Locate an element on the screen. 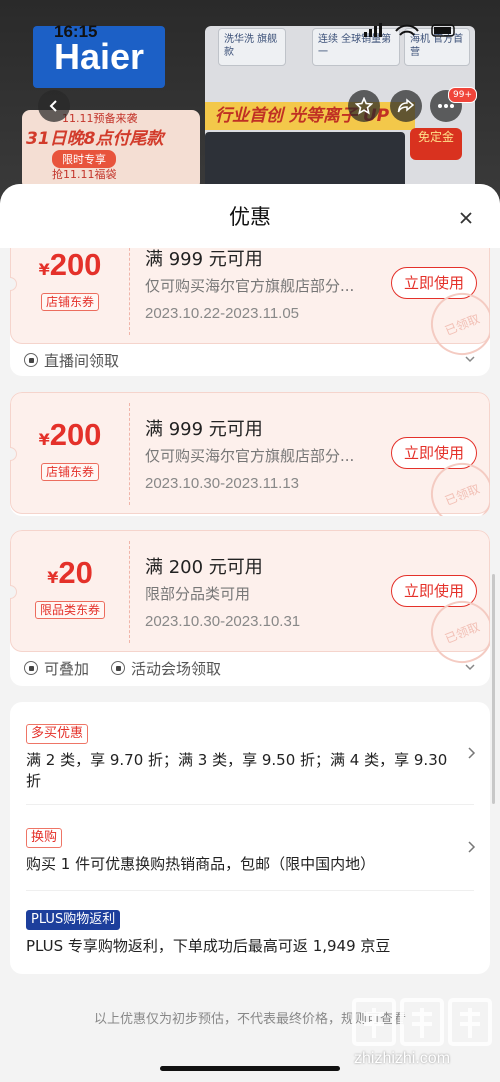 The image size is (500, 1082). status-time: 16:15 is located at coordinates (76, 31).